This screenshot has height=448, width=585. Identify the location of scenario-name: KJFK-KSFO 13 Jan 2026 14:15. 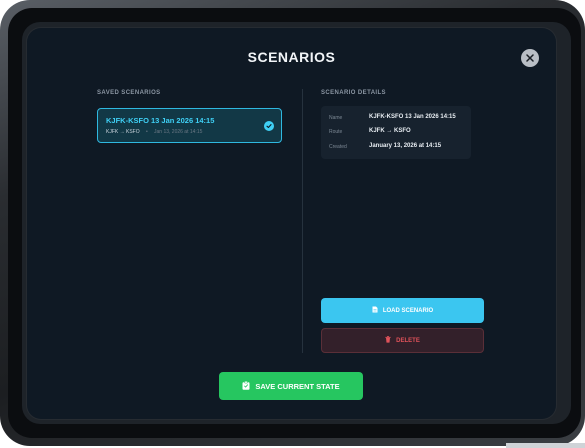
(160, 120).